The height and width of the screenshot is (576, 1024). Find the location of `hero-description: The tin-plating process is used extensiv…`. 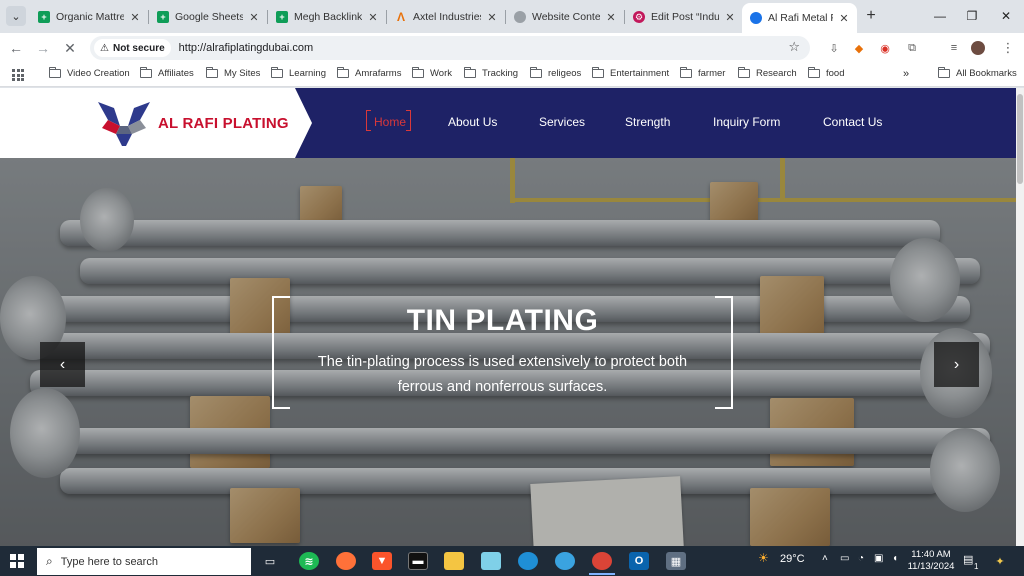

hero-description: The tin-plating process is used extensiv… is located at coordinates (502, 374).